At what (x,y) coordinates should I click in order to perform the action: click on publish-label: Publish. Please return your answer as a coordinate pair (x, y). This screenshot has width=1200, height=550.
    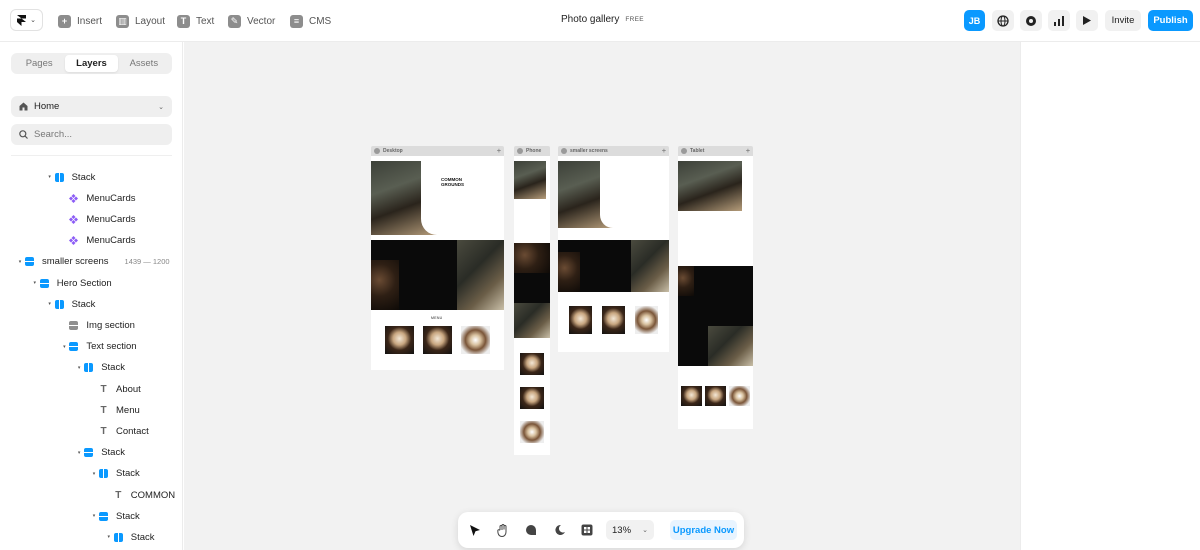
    Looking at the image, I should click on (1170, 20).